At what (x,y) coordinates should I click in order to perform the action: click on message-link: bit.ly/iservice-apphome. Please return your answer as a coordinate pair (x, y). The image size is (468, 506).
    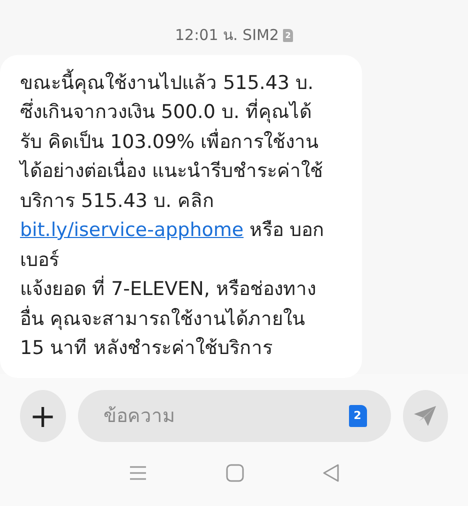
    Looking at the image, I should click on (132, 230).